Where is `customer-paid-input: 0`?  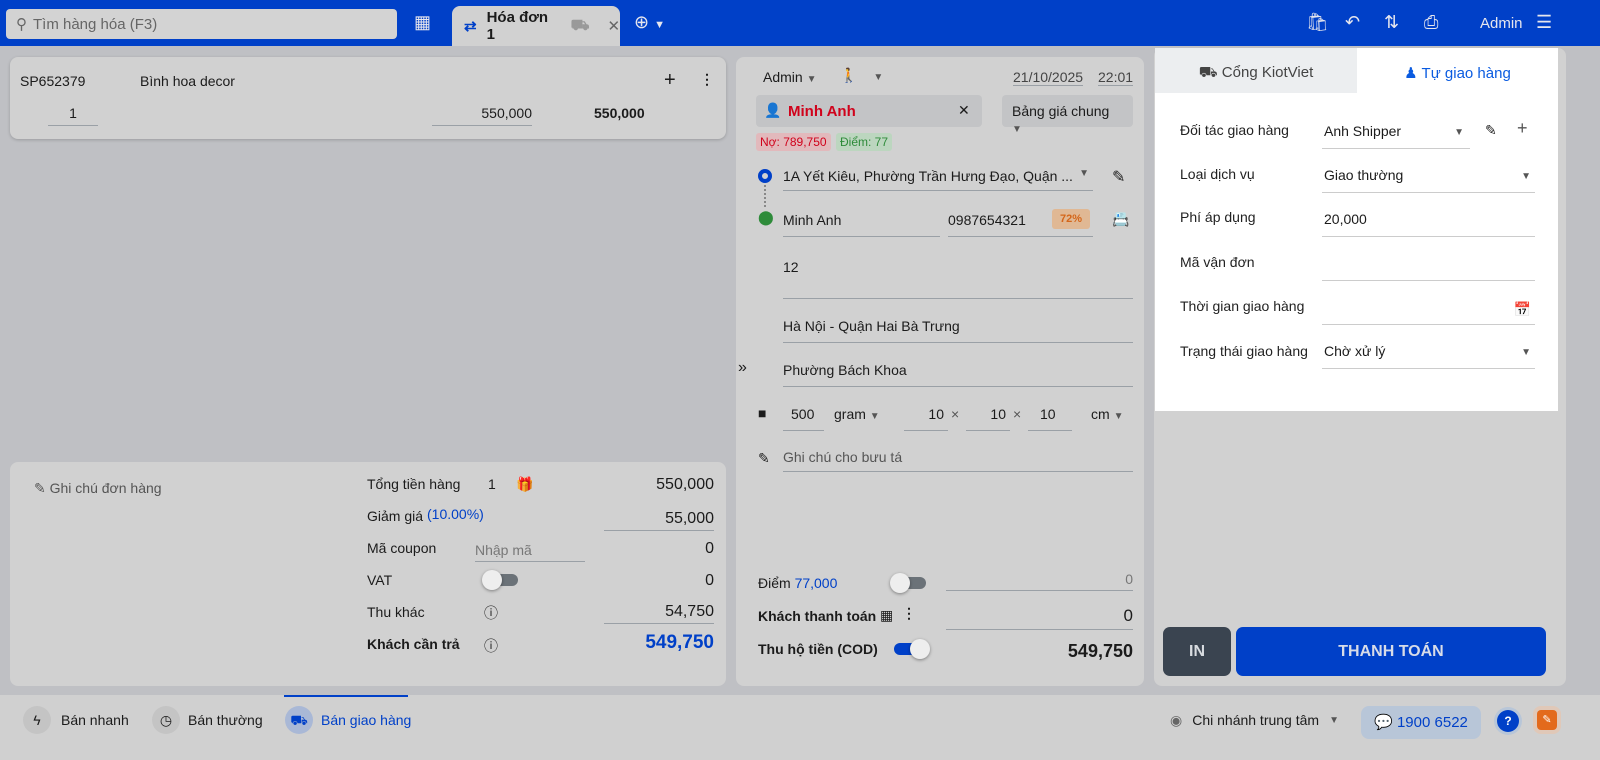
customer-paid-input: 0 is located at coordinates (1039, 618).